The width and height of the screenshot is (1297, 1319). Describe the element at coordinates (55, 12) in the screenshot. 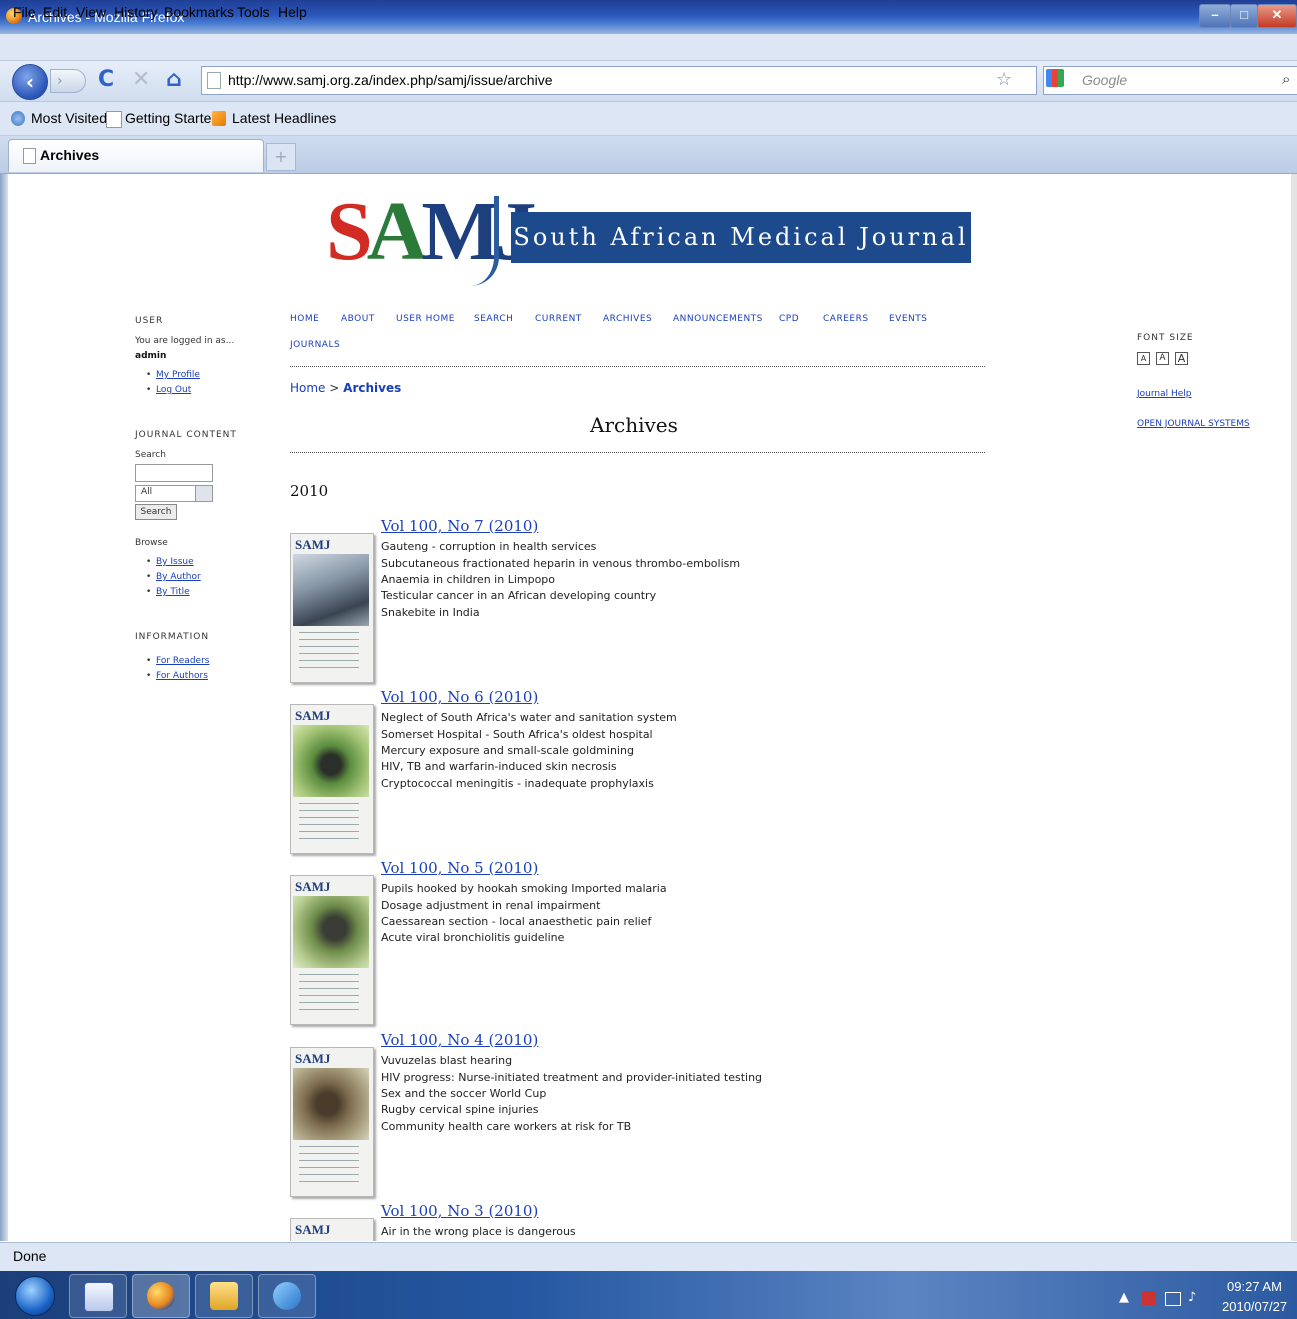

I see `menu-edit: Edit` at that location.